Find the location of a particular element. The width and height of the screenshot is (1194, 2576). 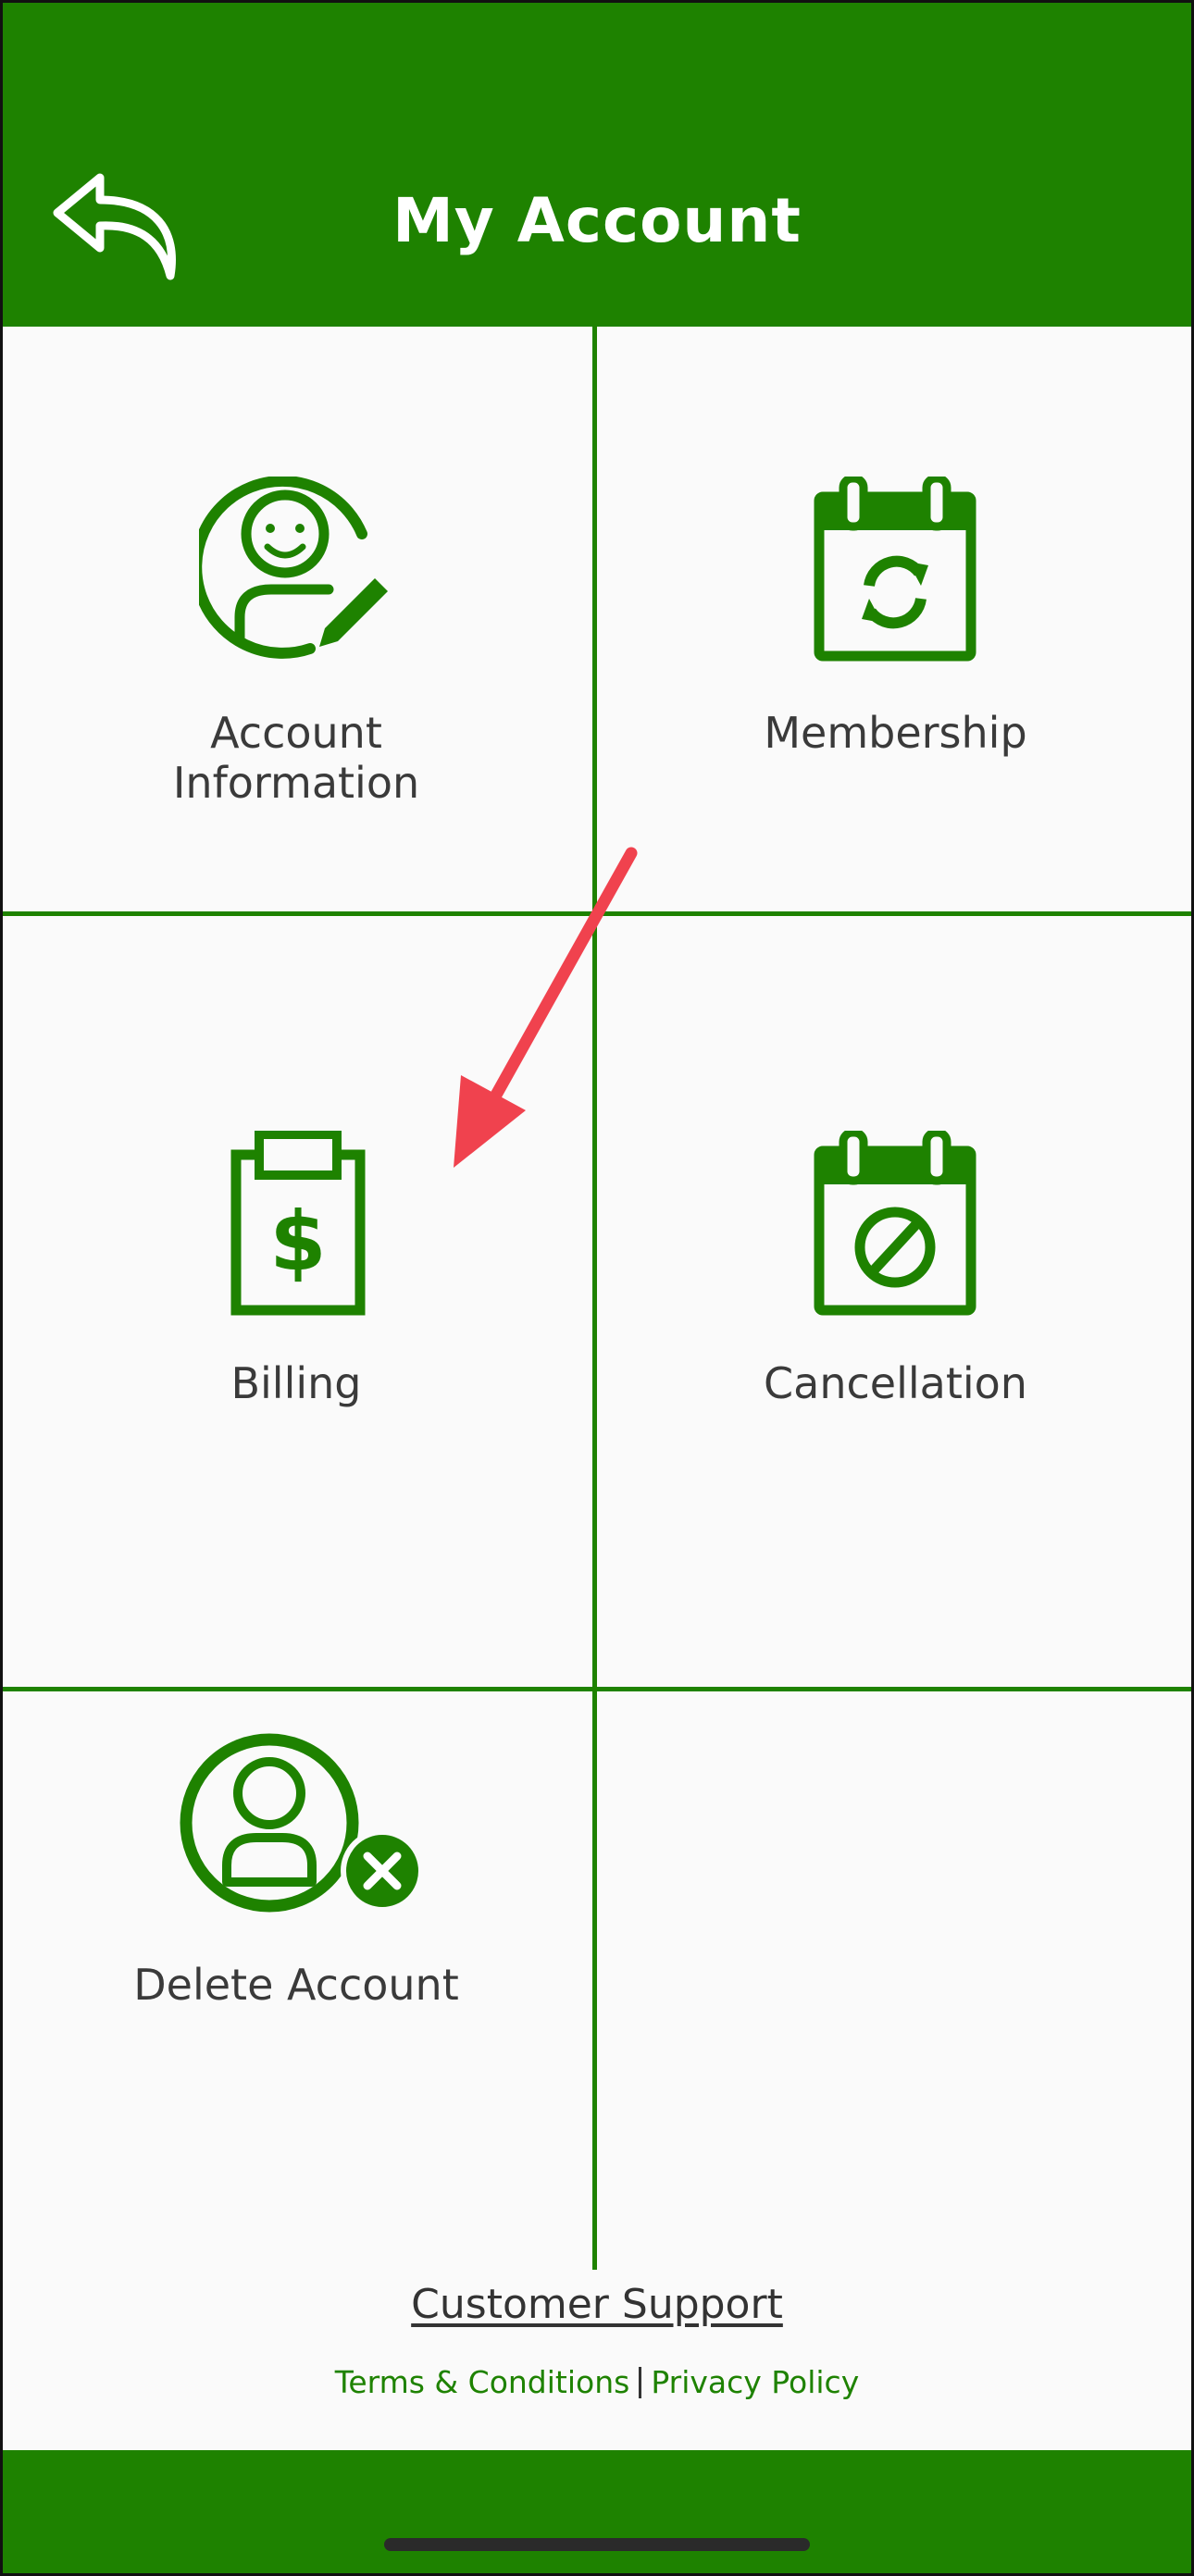

empty-tile is located at coordinates (895, 1981).